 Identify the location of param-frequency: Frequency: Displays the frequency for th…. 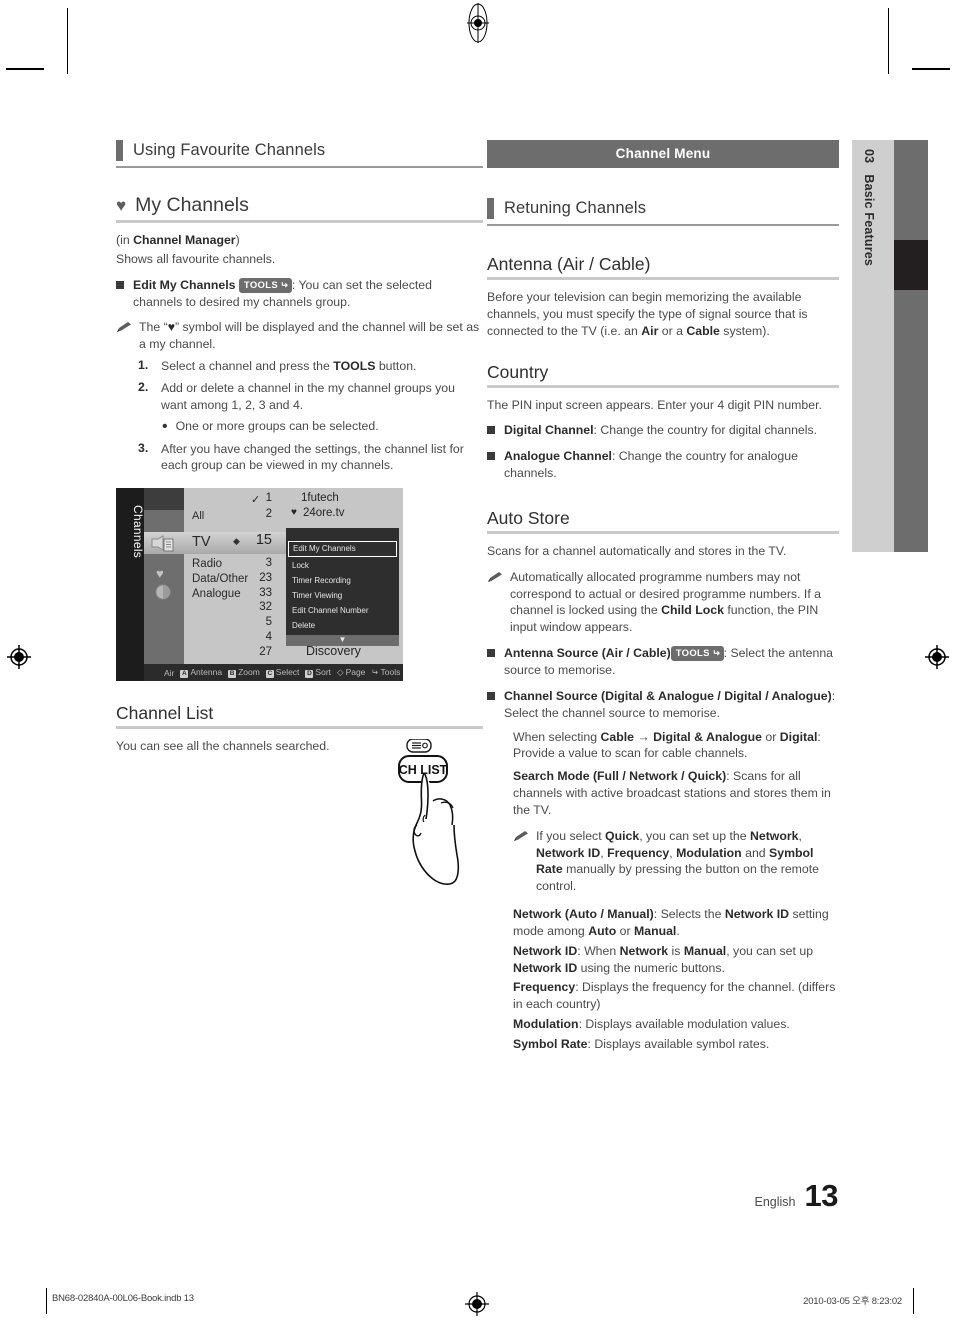
(676, 996).